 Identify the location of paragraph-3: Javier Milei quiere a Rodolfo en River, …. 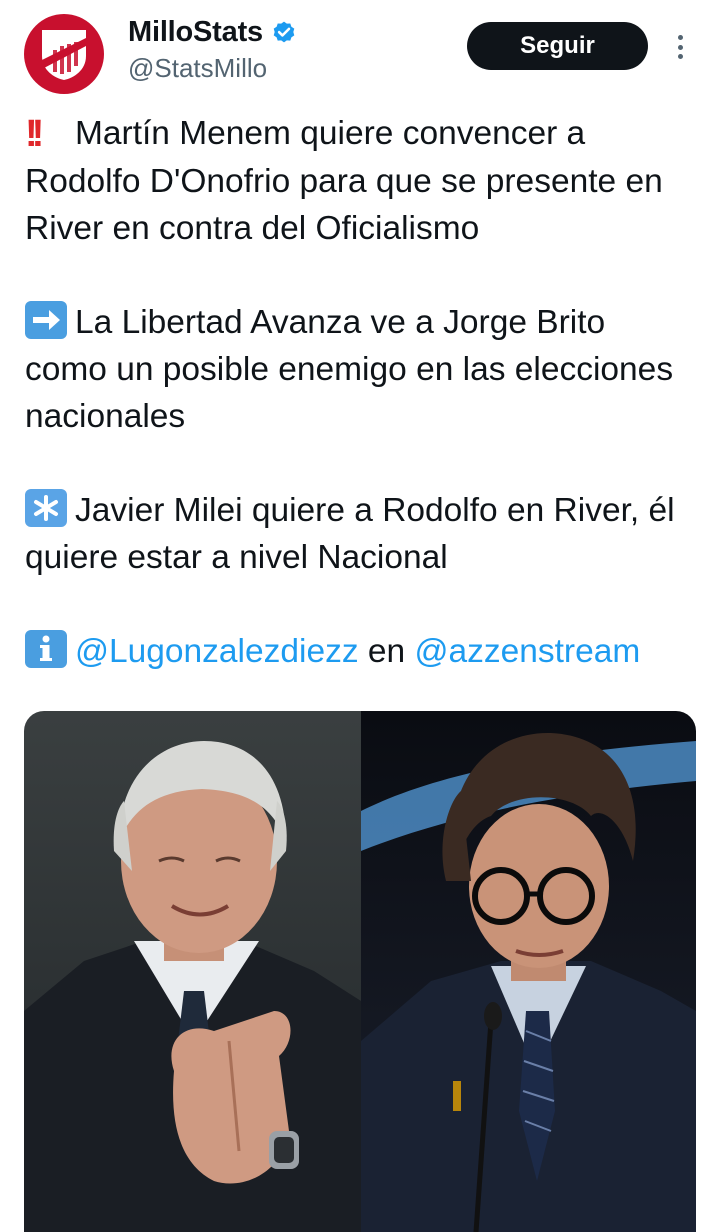
(360, 534).